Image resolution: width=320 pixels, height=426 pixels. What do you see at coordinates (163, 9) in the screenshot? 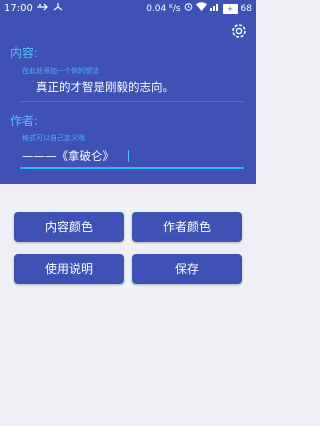
I see `network-speed: 0.04 ᴷ/s` at bounding box center [163, 9].